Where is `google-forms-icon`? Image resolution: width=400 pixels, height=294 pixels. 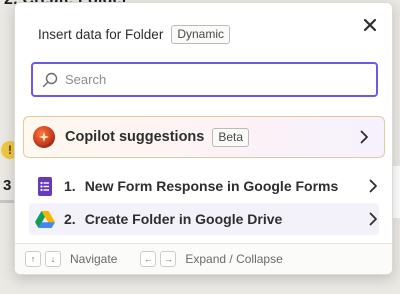 google-forms-icon is located at coordinates (45, 186).